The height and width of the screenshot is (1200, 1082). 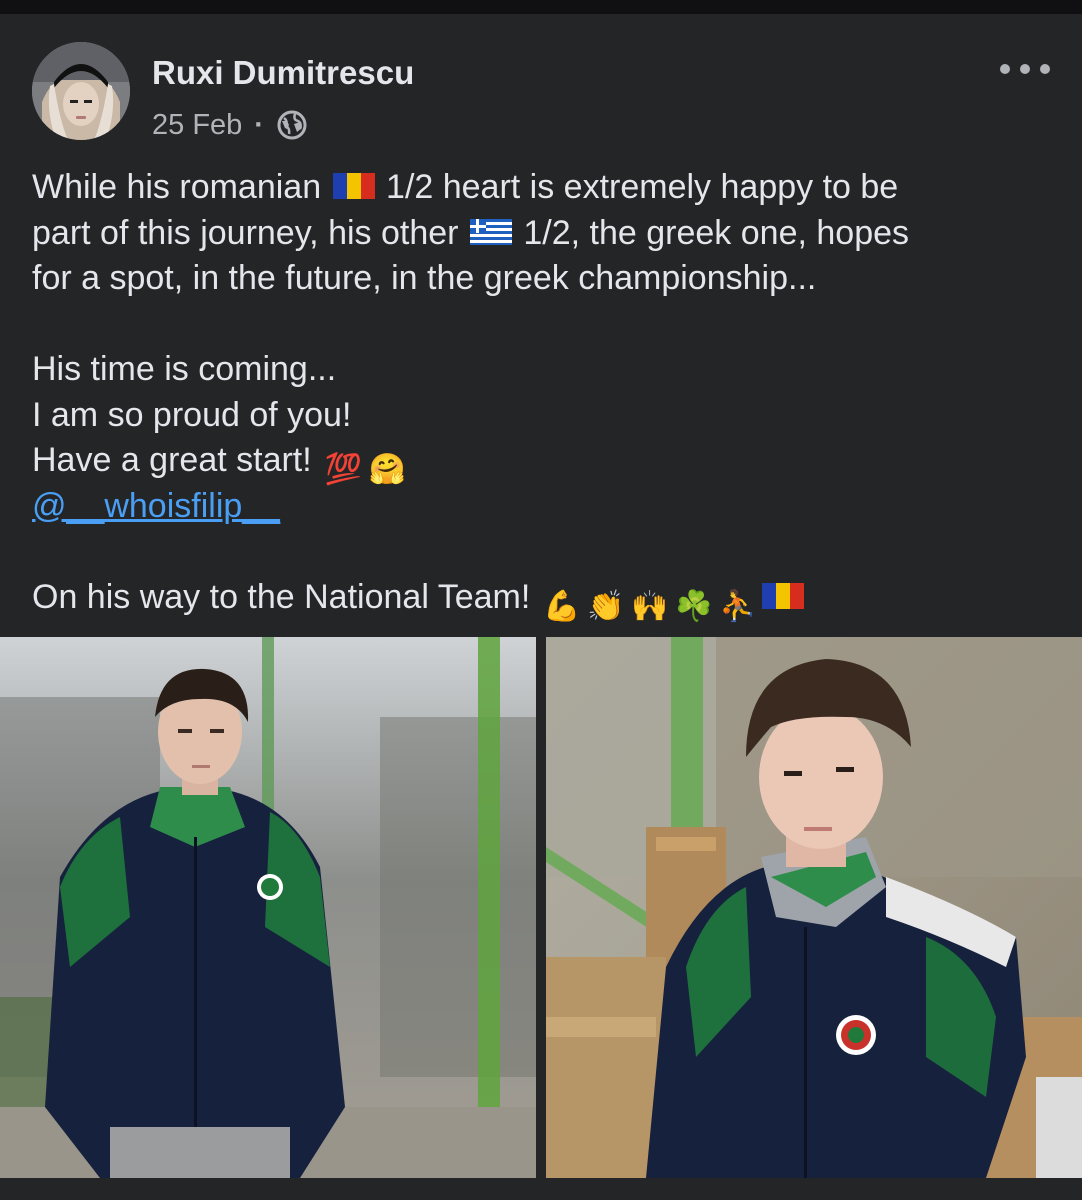 What do you see at coordinates (542, 462) in the screenshot?
I see `post-line-6: Have a great start! 💯 🤗` at bounding box center [542, 462].